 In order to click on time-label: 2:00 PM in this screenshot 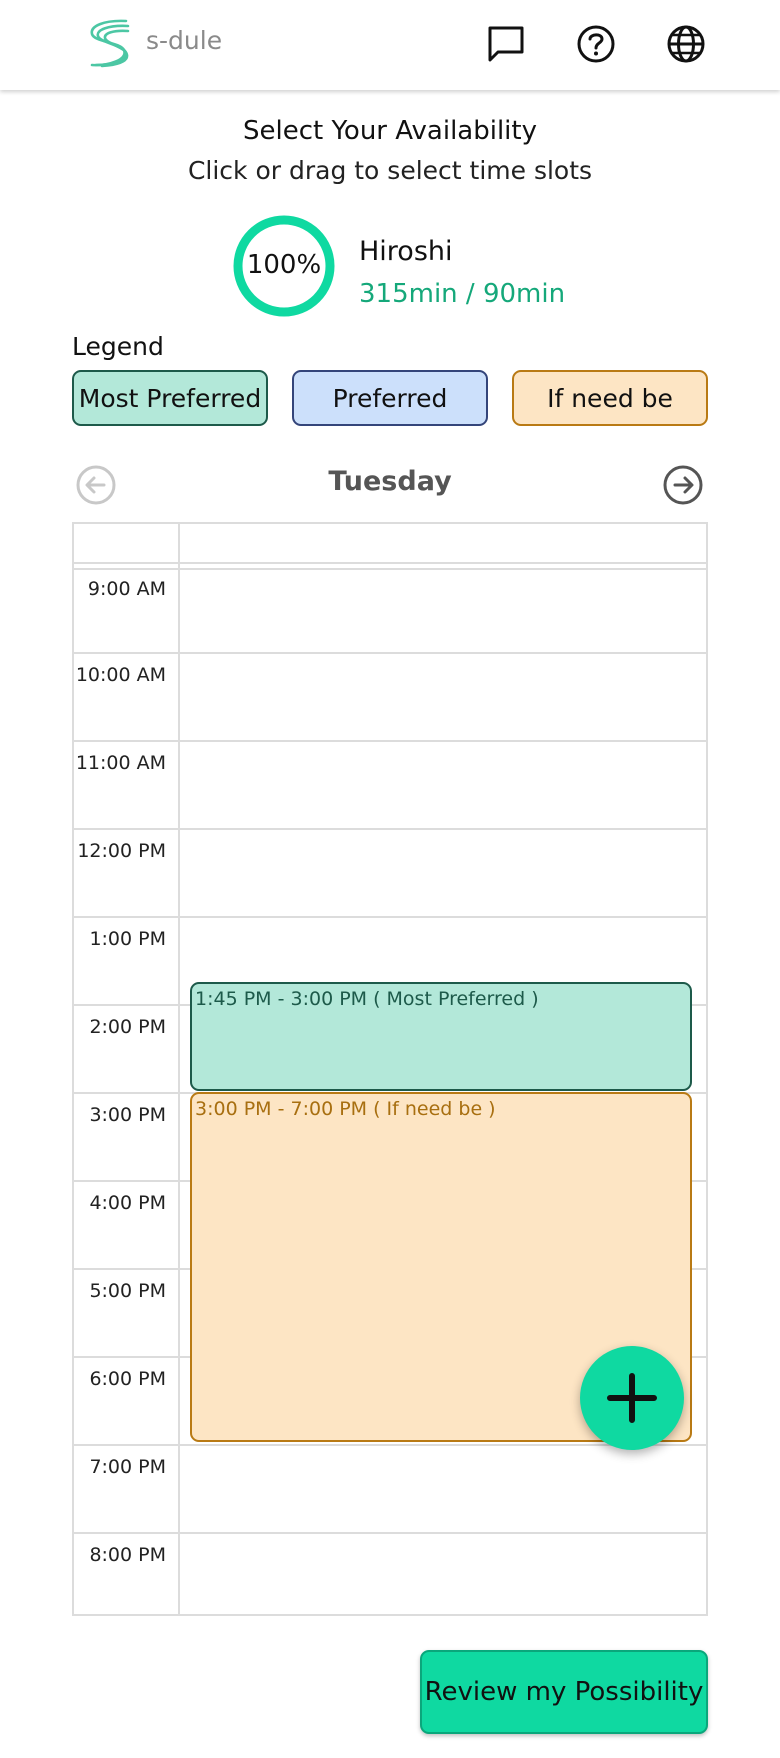, I will do `click(127, 1027)`.